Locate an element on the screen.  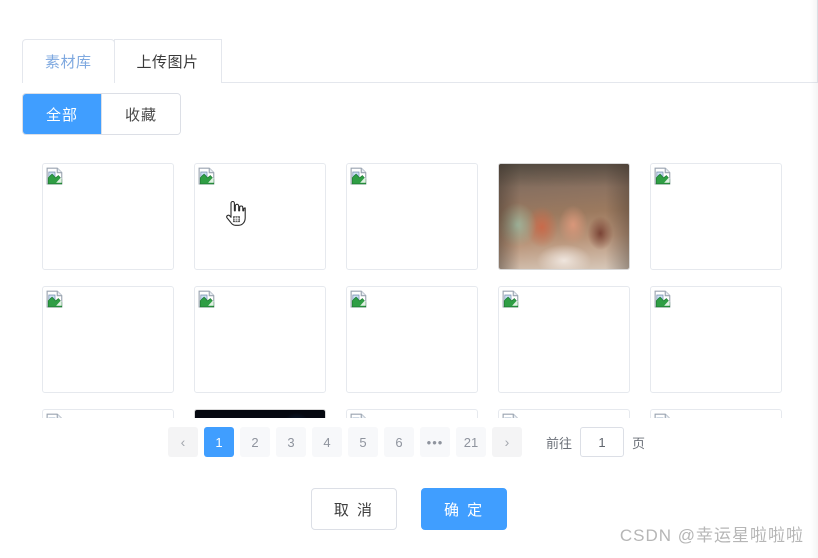
filter-segmented-control: 全部 收藏 is located at coordinates (102, 114).